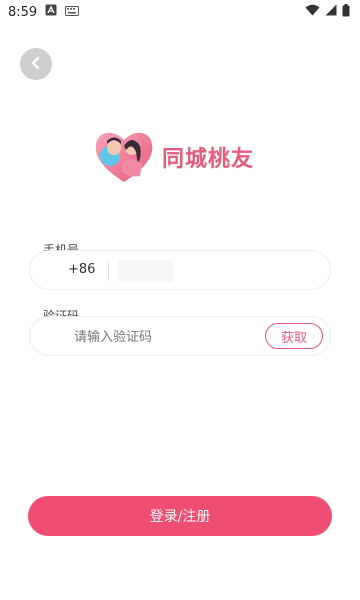 The width and height of the screenshot is (360, 600). I want to click on keyboard-icon, so click(72, 12).